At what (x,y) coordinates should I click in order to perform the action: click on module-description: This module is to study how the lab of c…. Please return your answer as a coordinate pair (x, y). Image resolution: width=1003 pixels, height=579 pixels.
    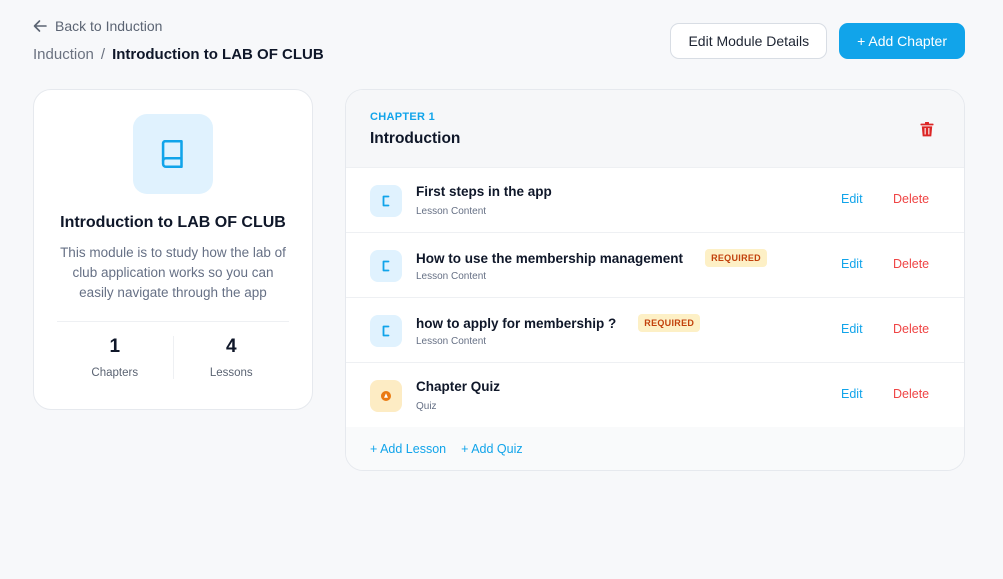
    Looking at the image, I should click on (173, 272).